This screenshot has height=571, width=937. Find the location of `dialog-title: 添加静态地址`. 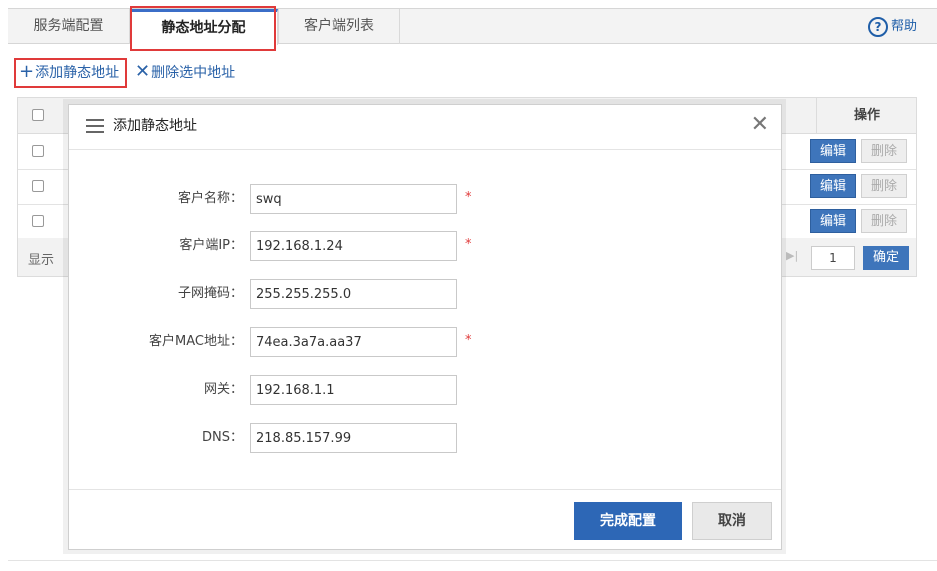

dialog-title: 添加静态地址 is located at coordinates (155, 126).